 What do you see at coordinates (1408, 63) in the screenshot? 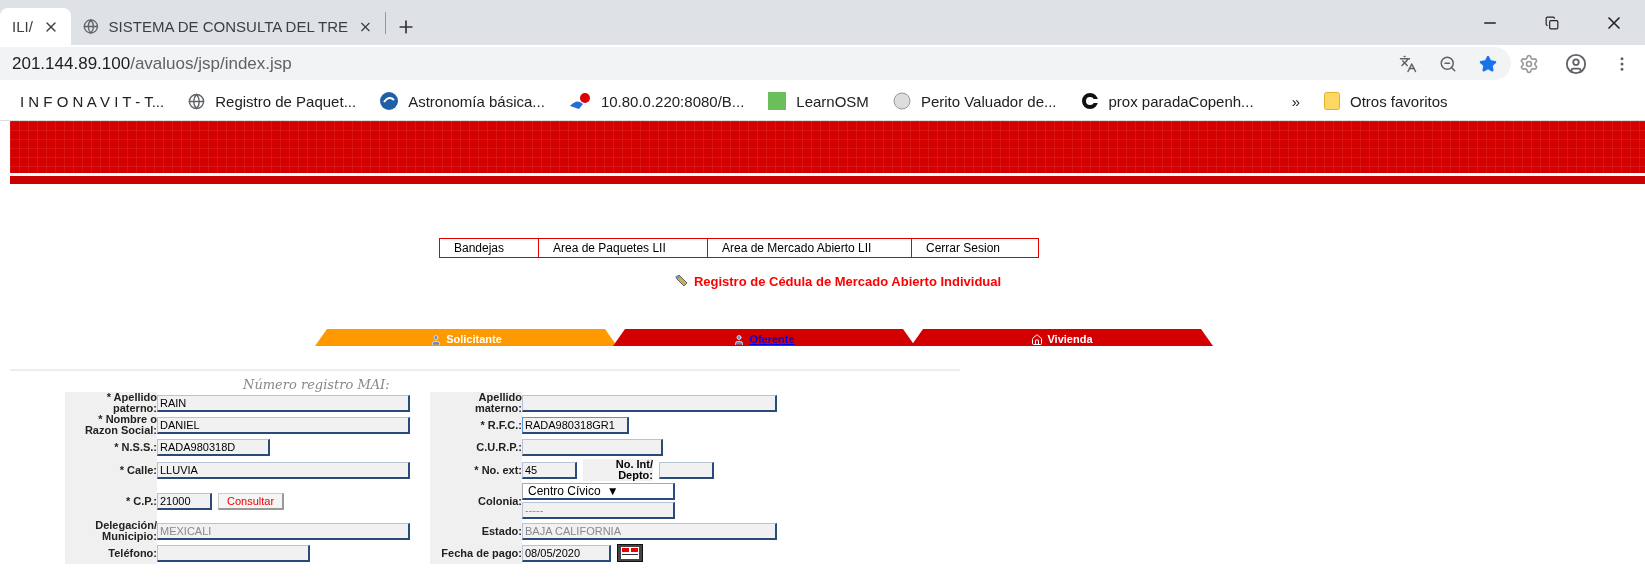
I see `translate-icon` at bounding box center [1408, 63].